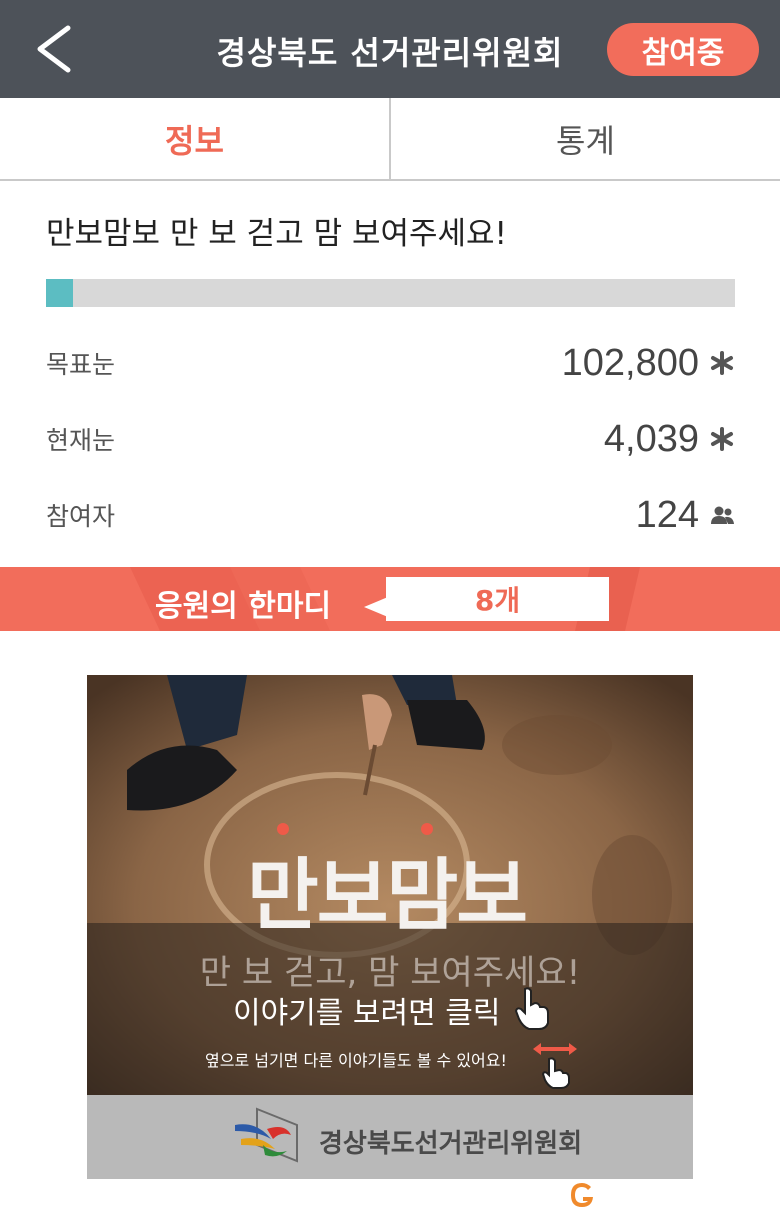 The height and width of the screenshot is (1219, 780). Describe the element at coordinates (582, 1195) in the screenshot. I see `g-logo-icon` at that location.